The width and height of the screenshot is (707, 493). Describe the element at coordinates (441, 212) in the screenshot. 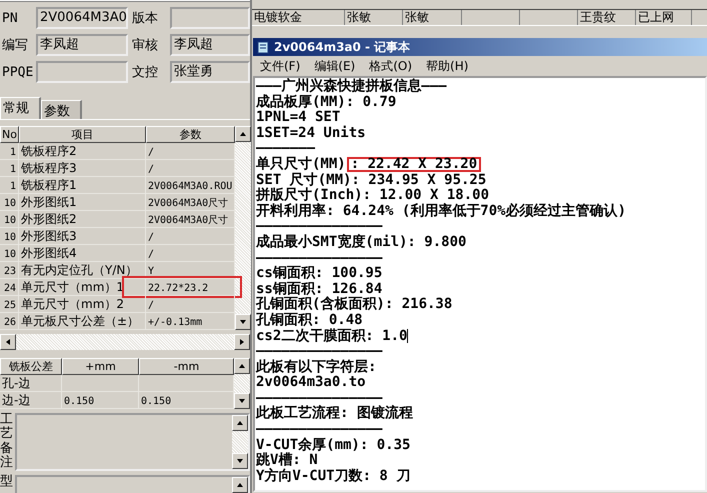

I see `text-line: 开料利用率: 64.24% (利用率低于70%必须经过主管确认)` at that location.